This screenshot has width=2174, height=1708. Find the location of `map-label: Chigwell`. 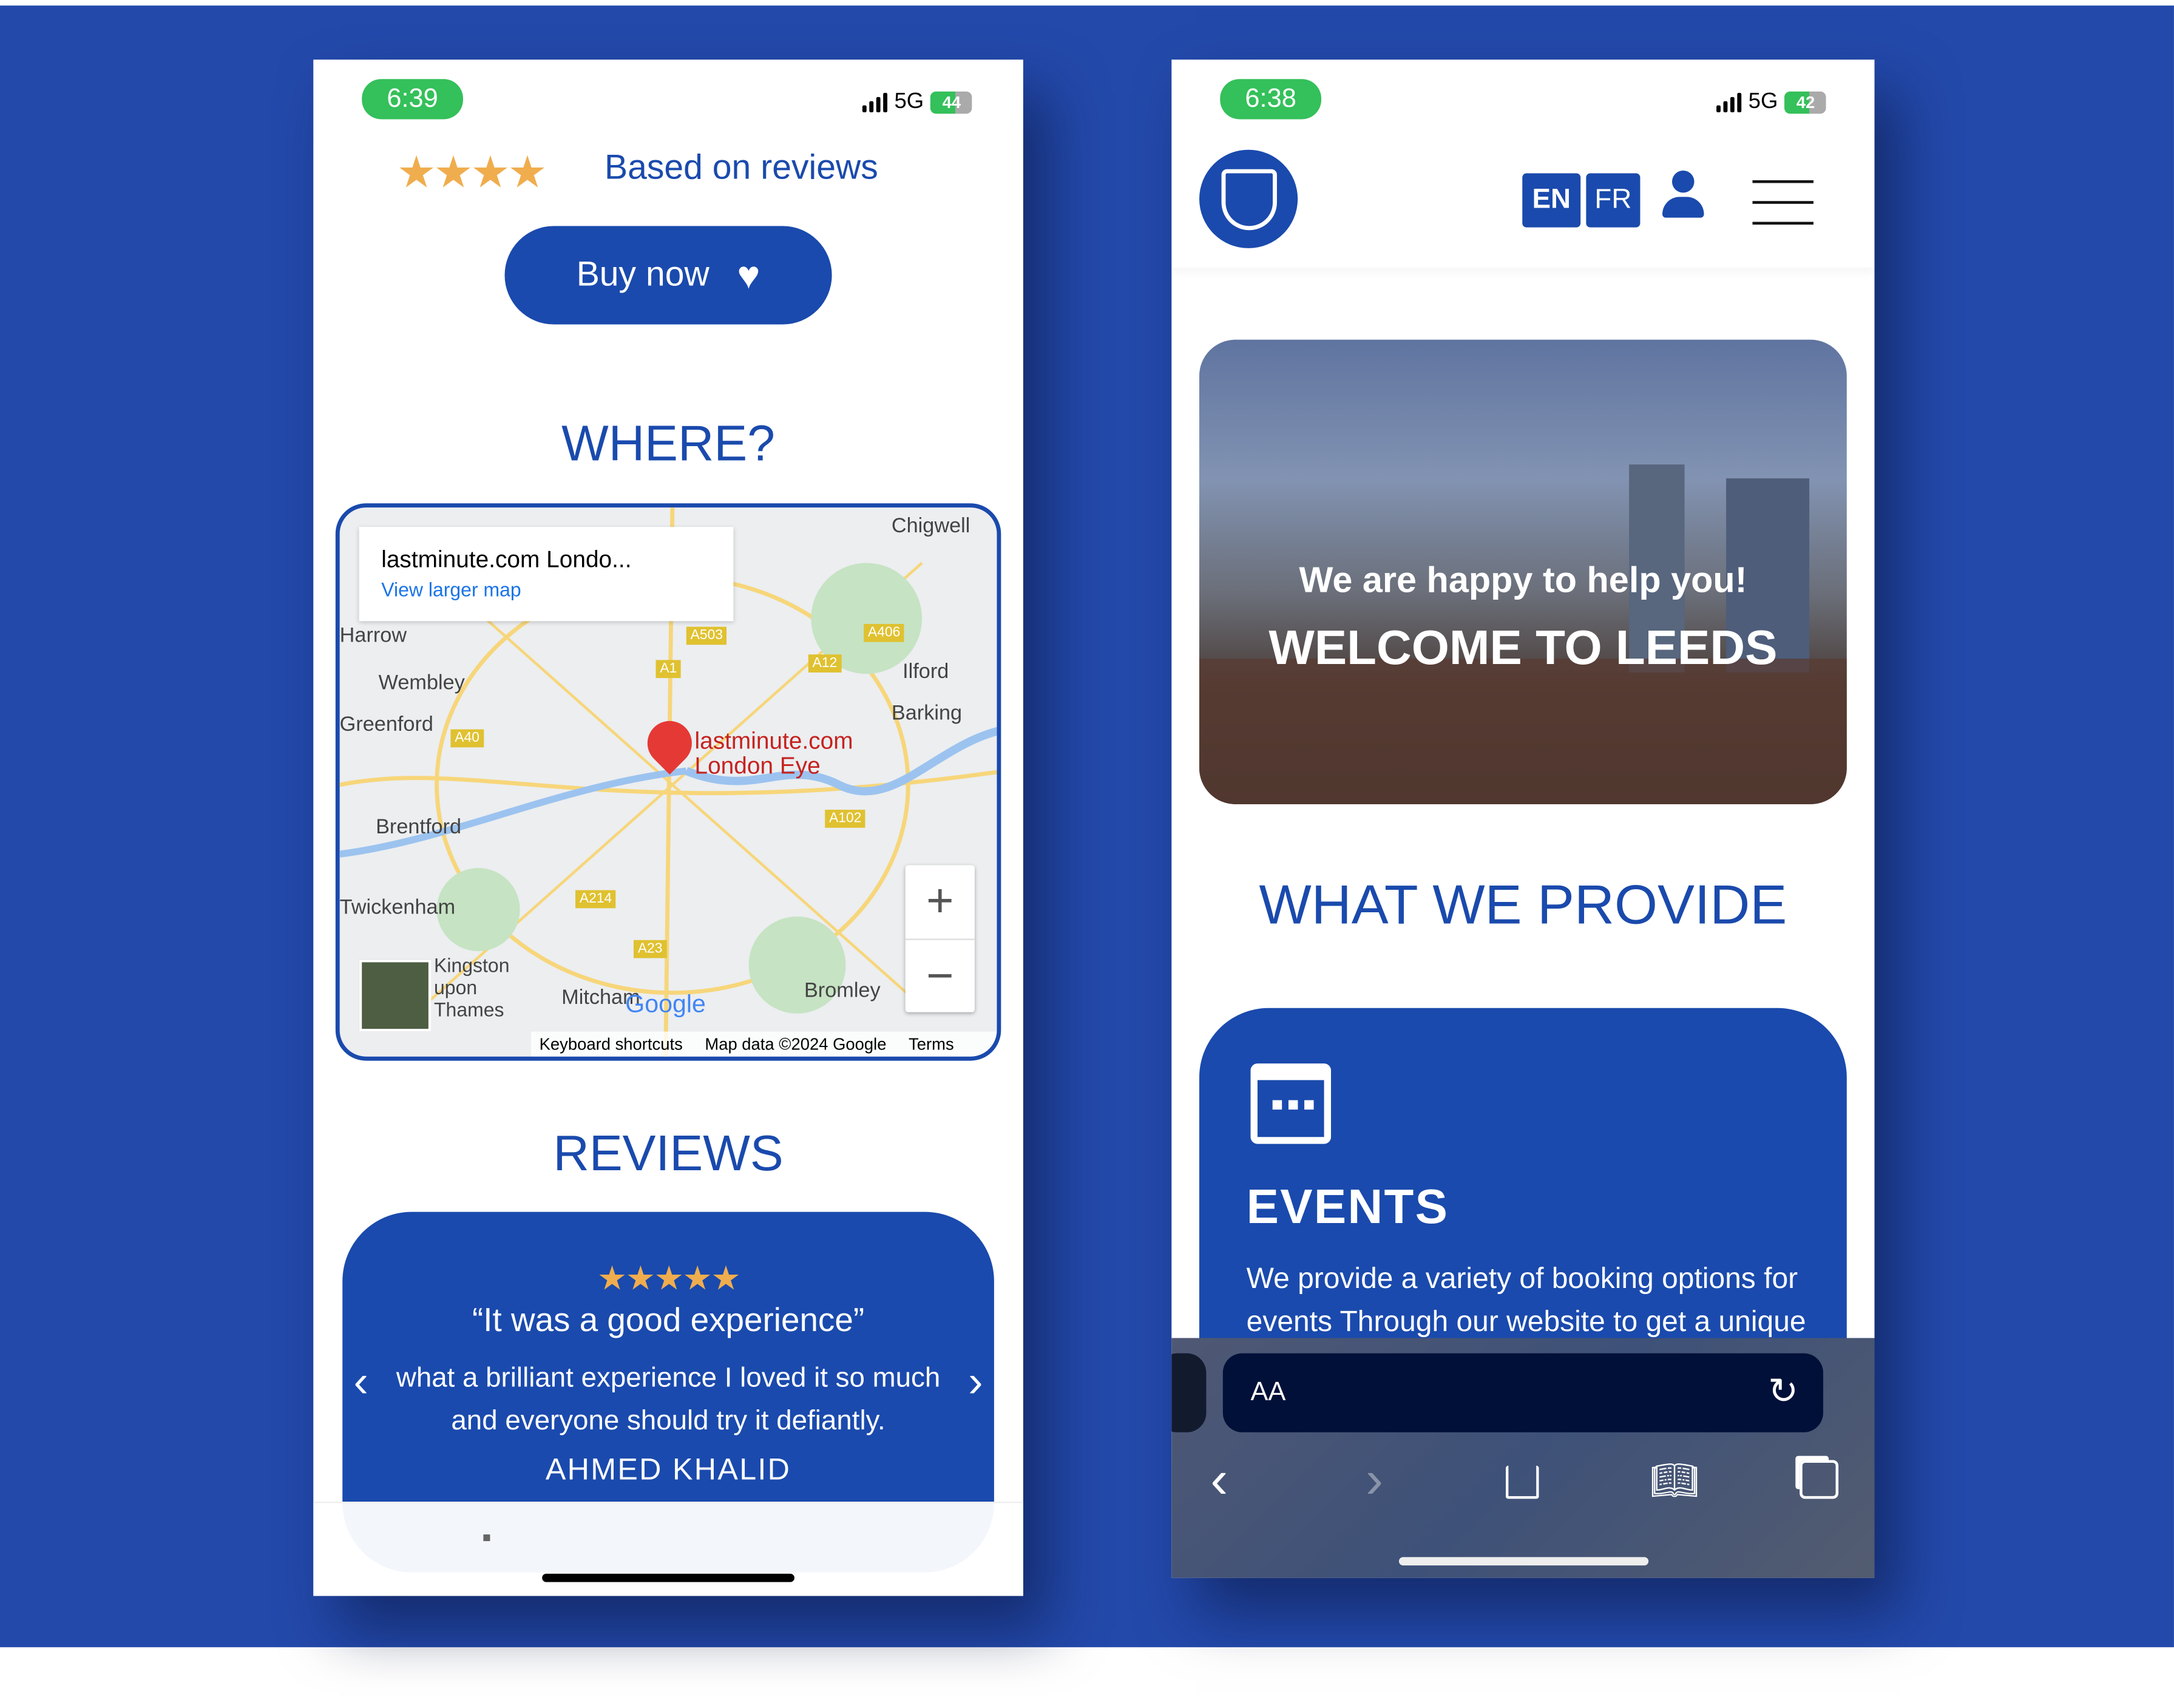

map-label: Chigwell is located at coordinates (930, 526).